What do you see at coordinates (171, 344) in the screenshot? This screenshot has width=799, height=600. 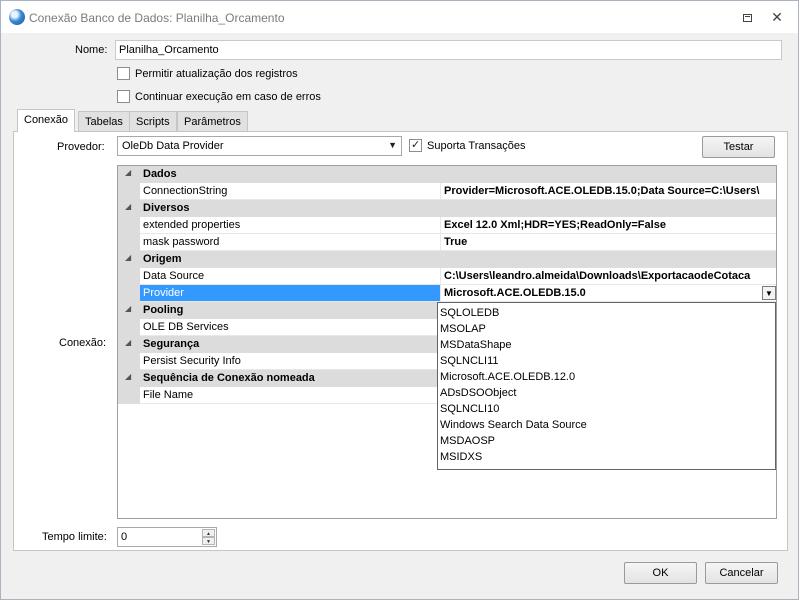 I see `grid-category-label: Segurança` at bounding box center [171, 344].